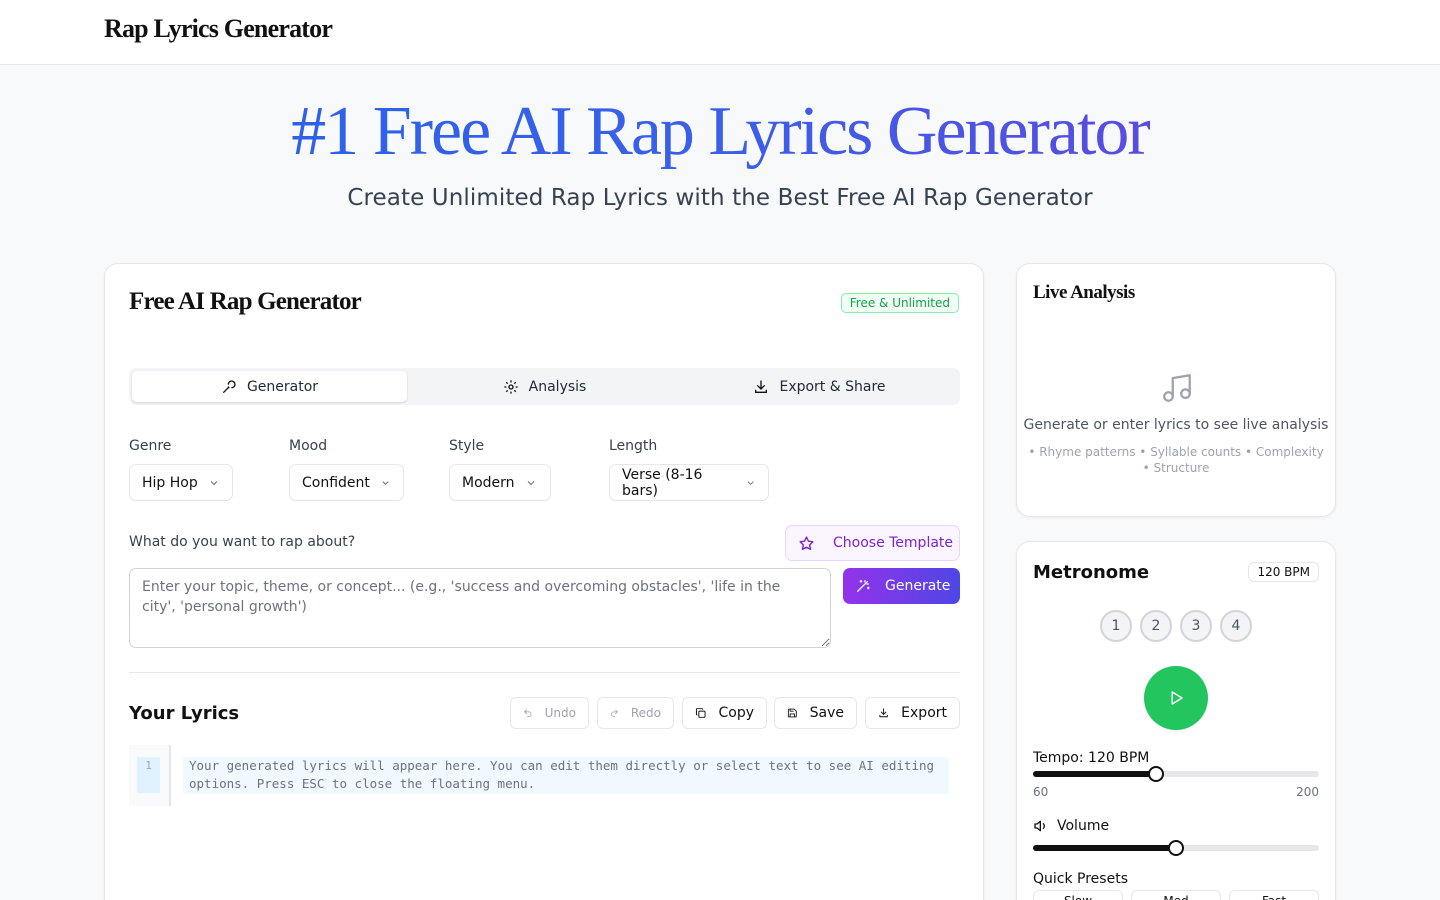 The height and width of the screenshot is (900, 1440). I want to click on brand-logo: Rap Lyrics Generator, so click(218, 29).